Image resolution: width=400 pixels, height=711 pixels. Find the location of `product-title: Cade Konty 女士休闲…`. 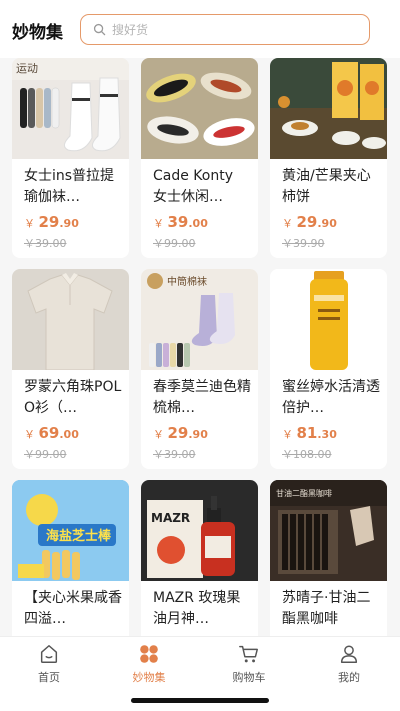

product-title: Cade Konty 女士休闲… is located at coordinates (193, 186).